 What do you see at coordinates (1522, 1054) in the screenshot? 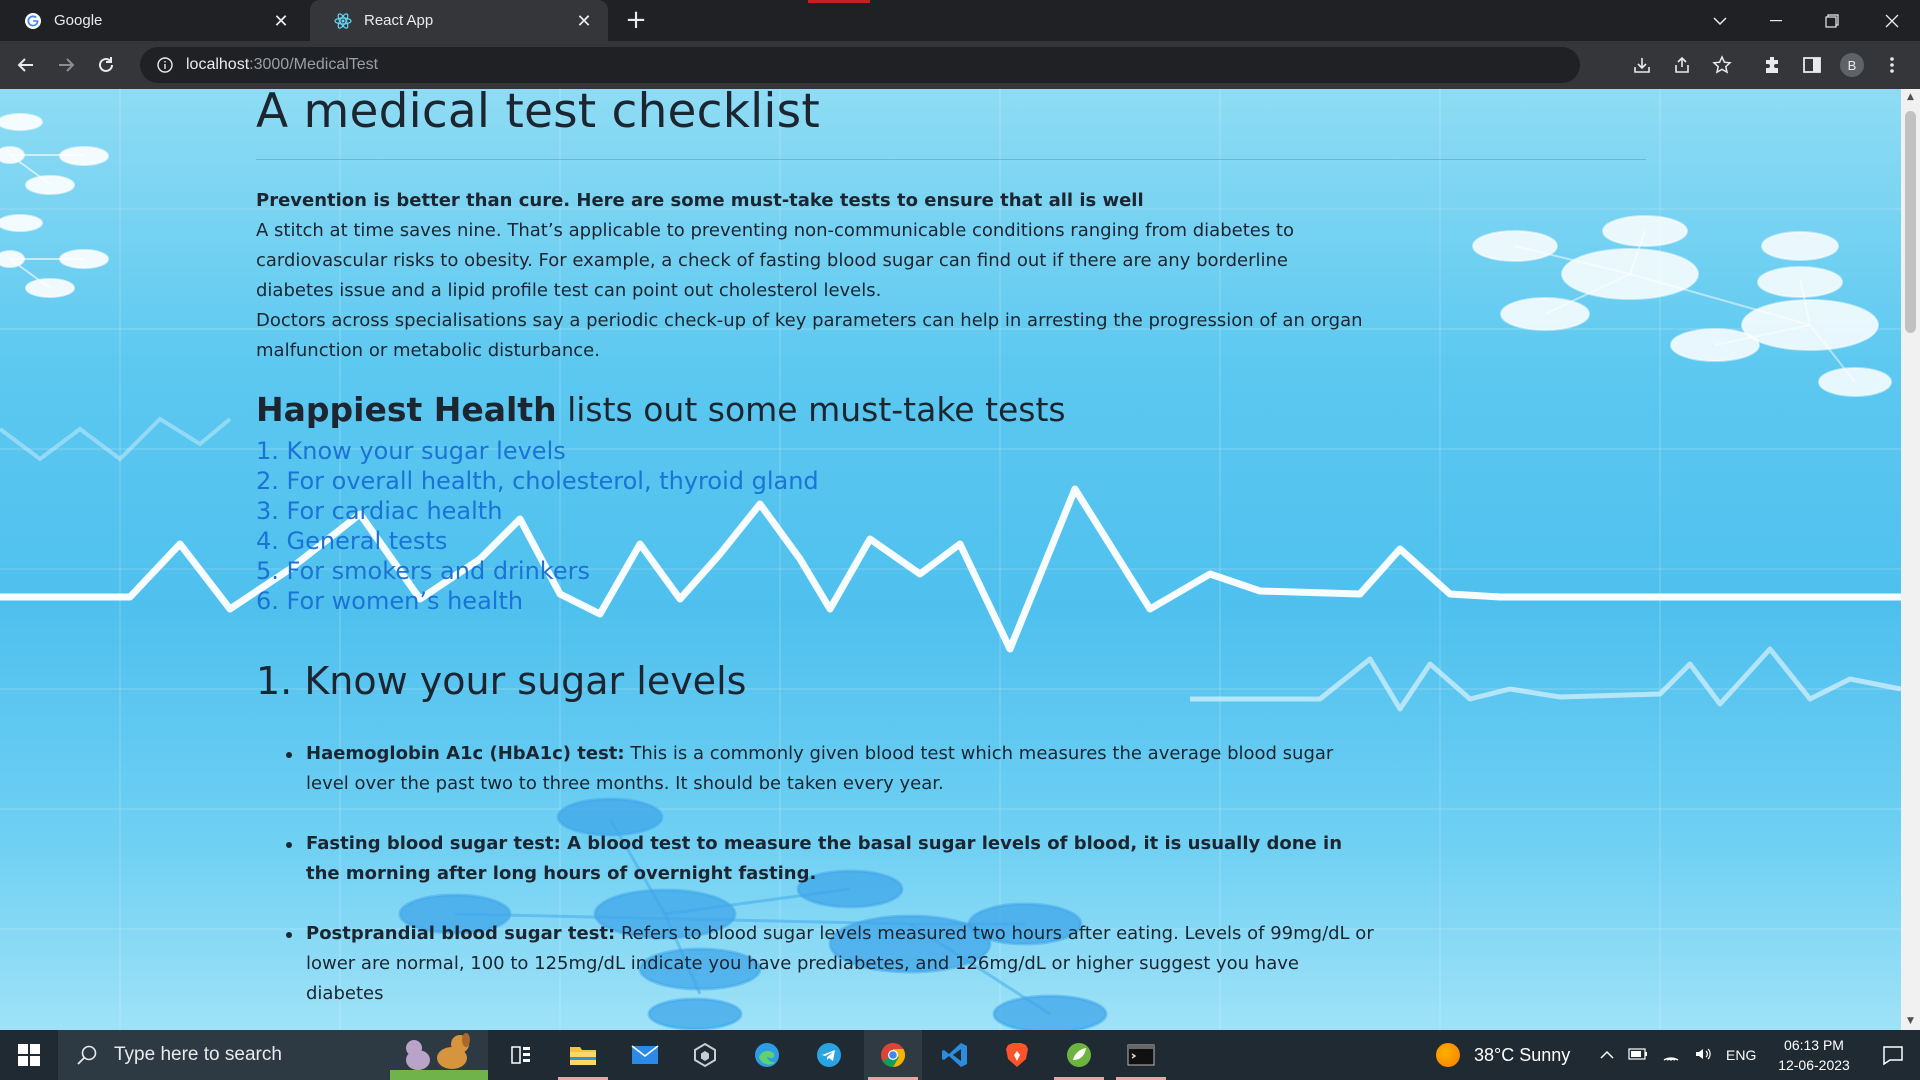
I see `weather-text: 38°C Sunny` at bounding box center [1522, 1054].